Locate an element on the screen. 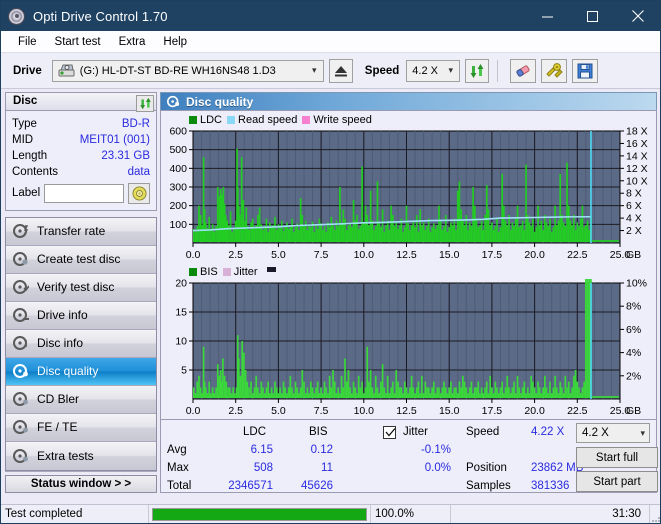  maximize-icon is located at coordinates (592, 16).